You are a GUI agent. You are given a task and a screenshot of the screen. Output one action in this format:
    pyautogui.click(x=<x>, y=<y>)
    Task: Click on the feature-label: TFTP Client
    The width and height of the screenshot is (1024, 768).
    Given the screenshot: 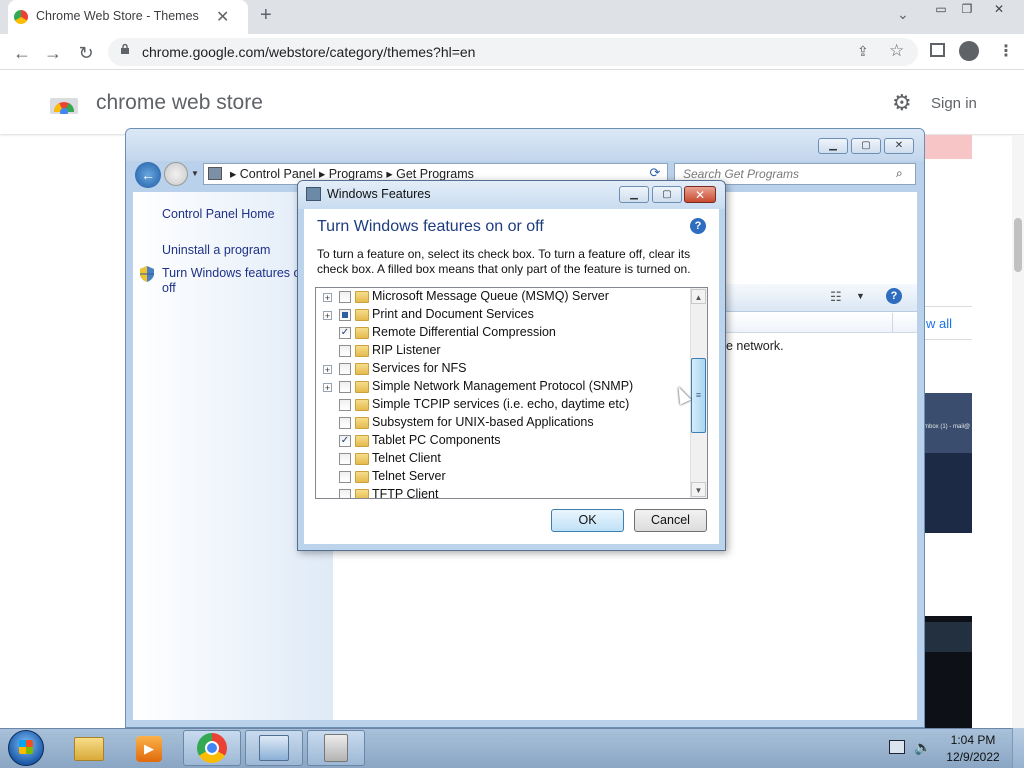 What is the action you would take?
    pyautogui.click(x=405, y=492)
    